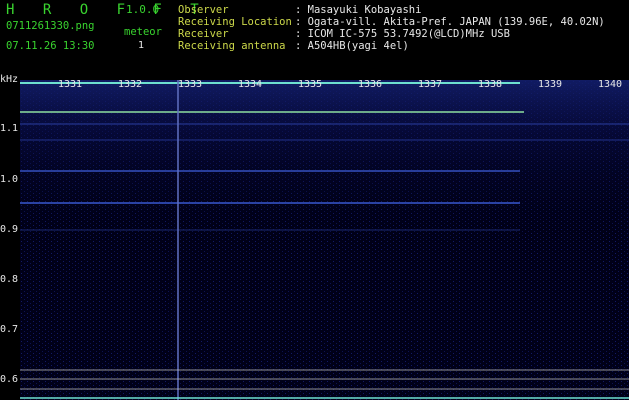 The image size is (629, 400). Describe the element at coordinates (352, 46) in the screenshot. I see `antenna-value: : A504HB(yagi 4el)` at that location.